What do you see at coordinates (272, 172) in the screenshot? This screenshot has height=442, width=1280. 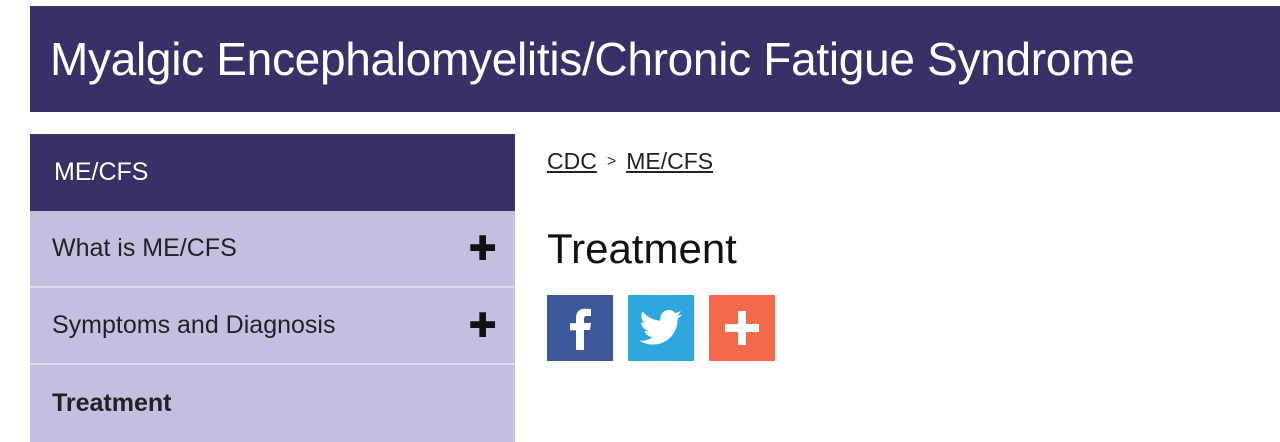 I see `sidebar-header: ME/CFS` at bounding box center [272, 172].